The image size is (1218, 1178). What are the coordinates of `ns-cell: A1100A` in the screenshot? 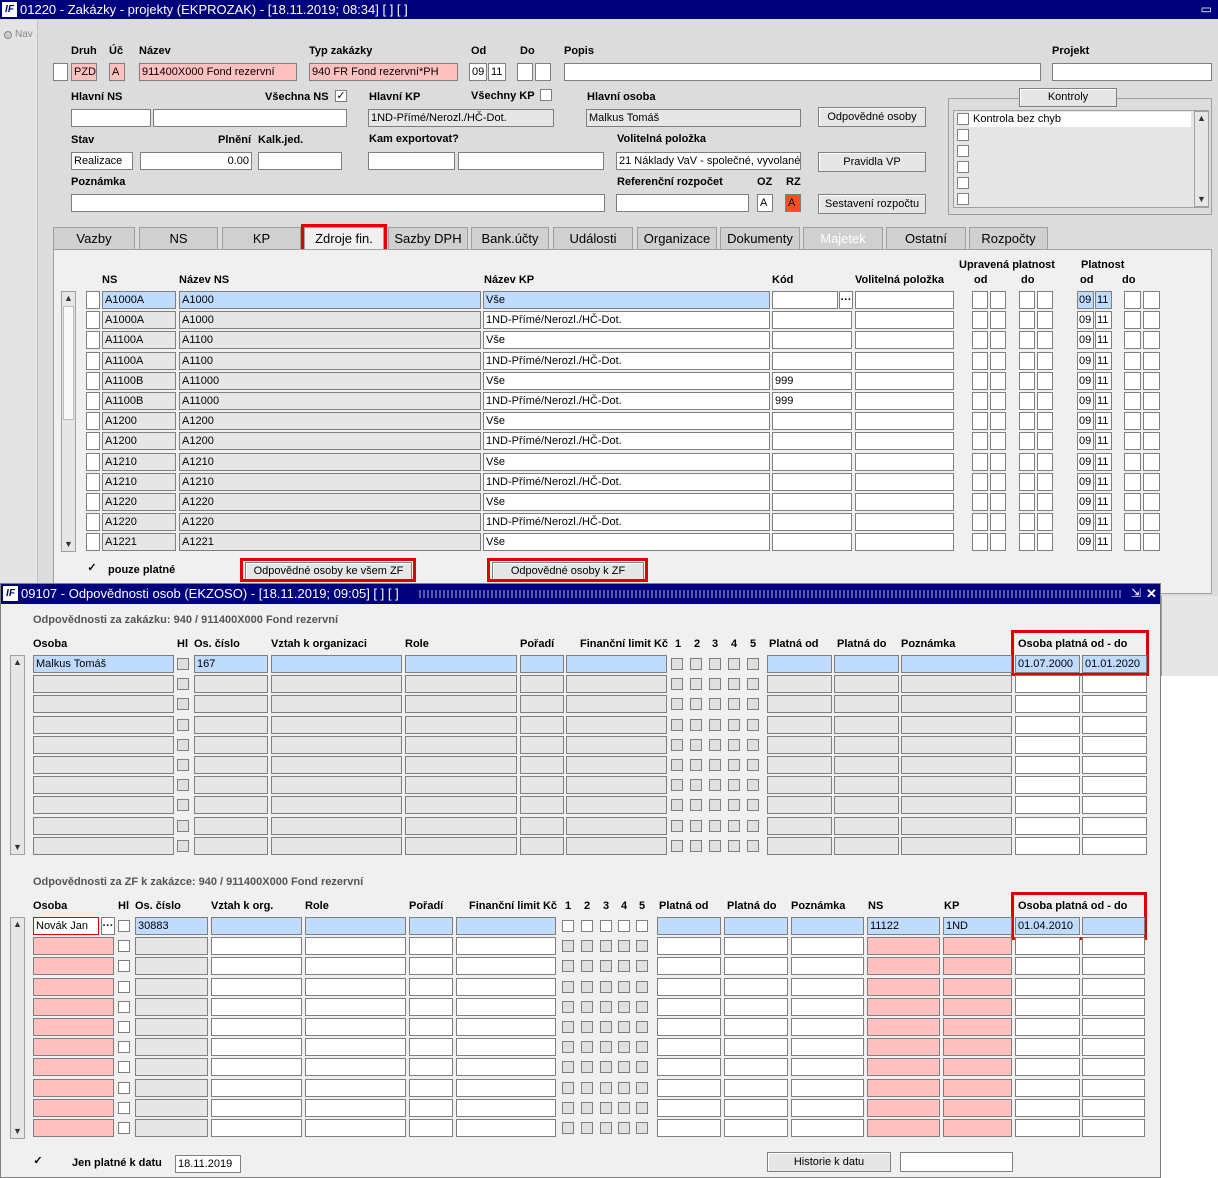 It's located at (139, 360).